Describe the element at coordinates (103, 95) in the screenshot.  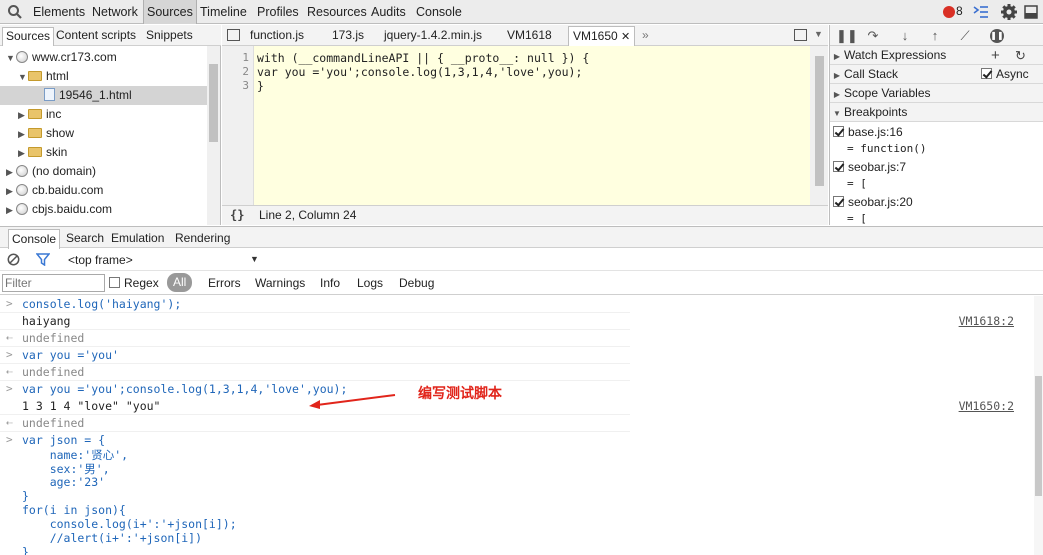
I see `tree-item-file-selected: 19546_1.html` at that location.